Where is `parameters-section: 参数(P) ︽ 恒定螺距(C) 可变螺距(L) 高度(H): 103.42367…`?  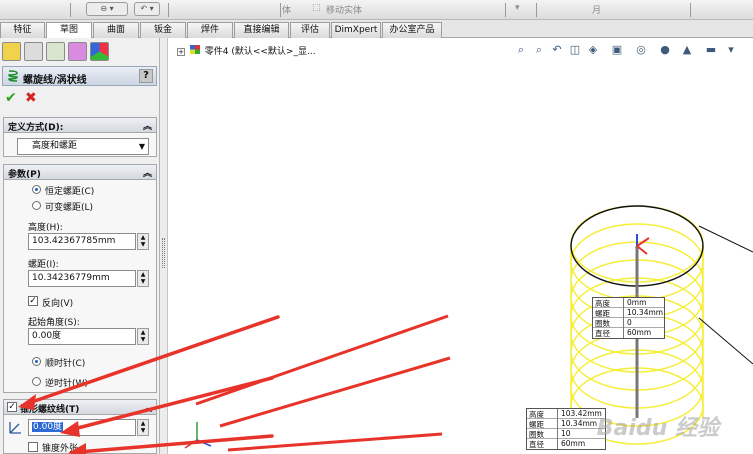 parameters-section: 参数(P) ︽ 恒定螺距(C) 可变螺距(L) 高度(H): 103.42367… is located at coordinates (80, 278).